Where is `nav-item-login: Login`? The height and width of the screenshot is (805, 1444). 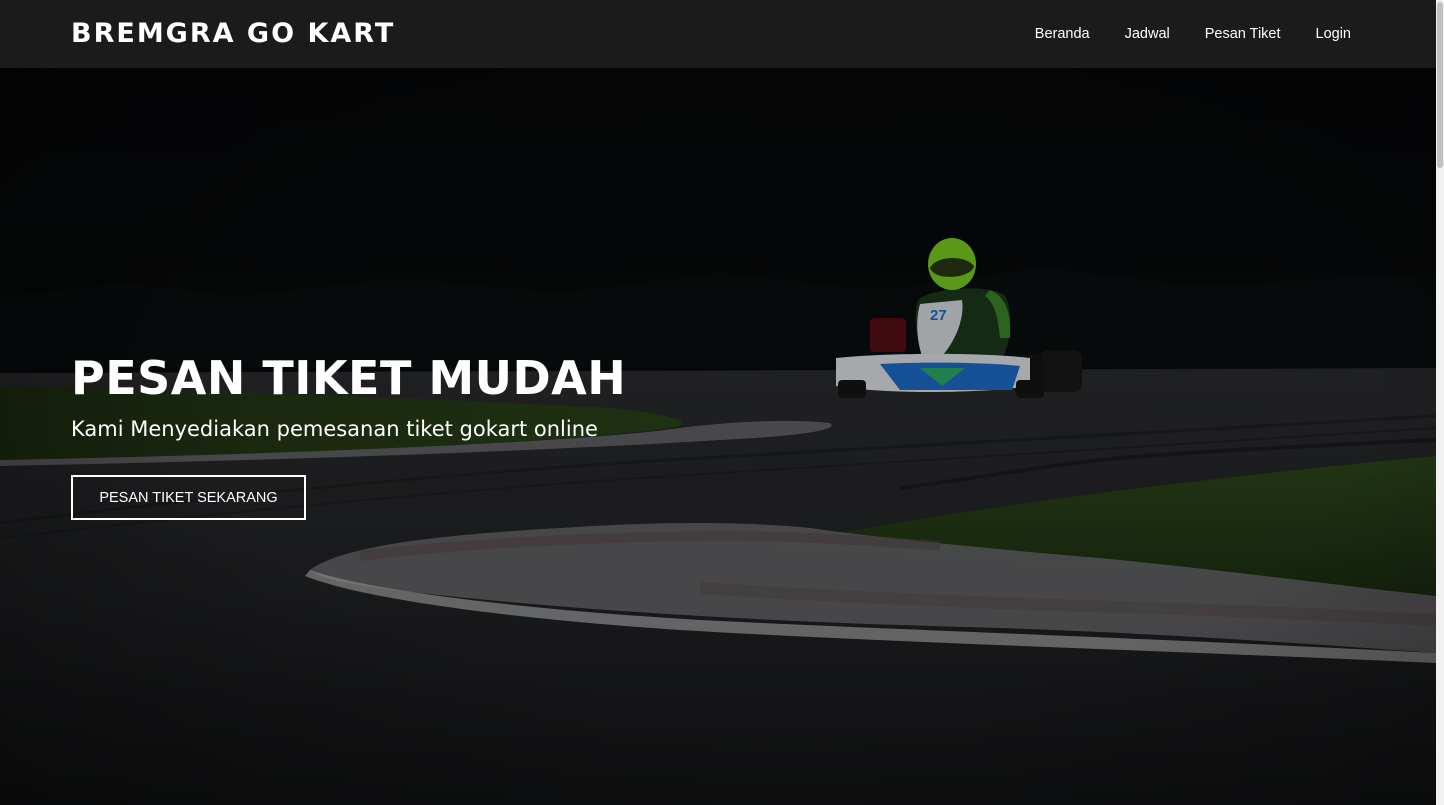 nav-item-login: Login is located at coordinates (1333, 34).